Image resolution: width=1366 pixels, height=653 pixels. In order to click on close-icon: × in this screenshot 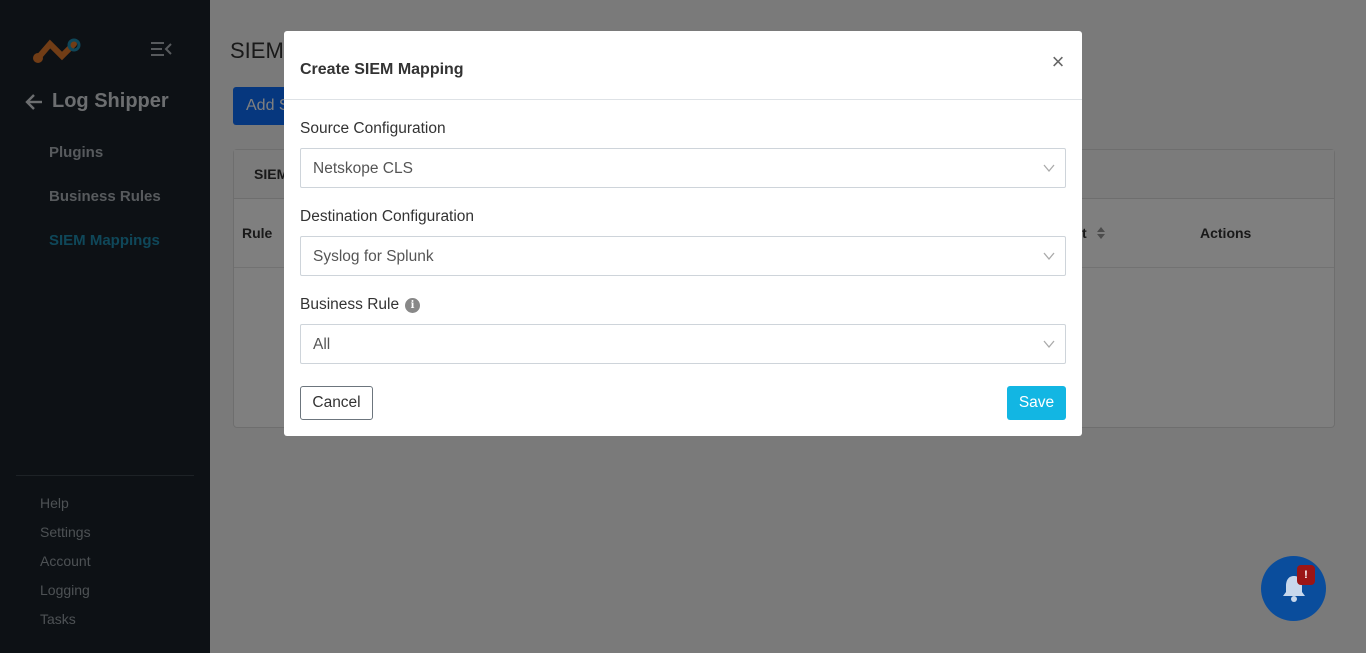, I will do `click(1058, 62)`.